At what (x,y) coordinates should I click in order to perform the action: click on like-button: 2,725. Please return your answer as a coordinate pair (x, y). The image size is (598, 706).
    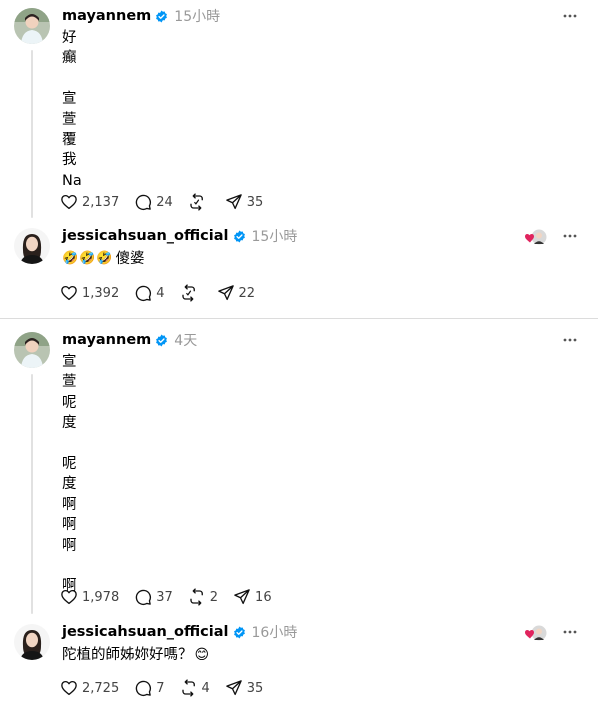
    Looking at the image, I should click on (89, 688).